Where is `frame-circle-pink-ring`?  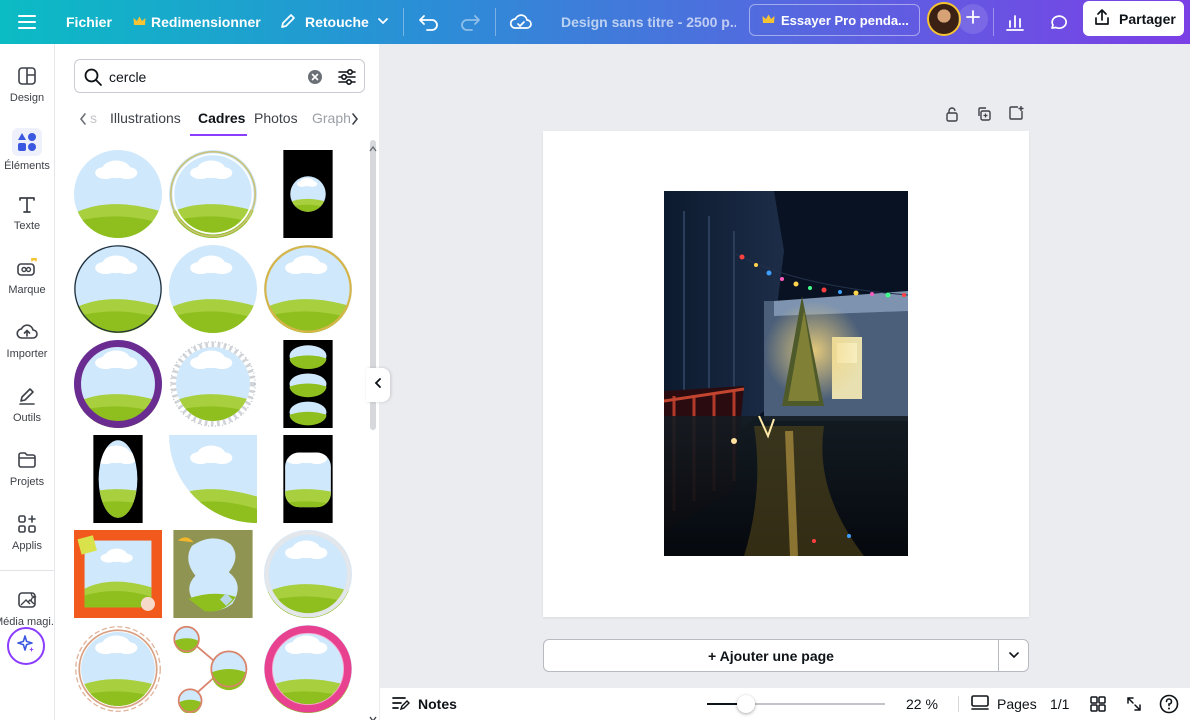
frame-circle-pink-ring is located at coordinates (308, 669).